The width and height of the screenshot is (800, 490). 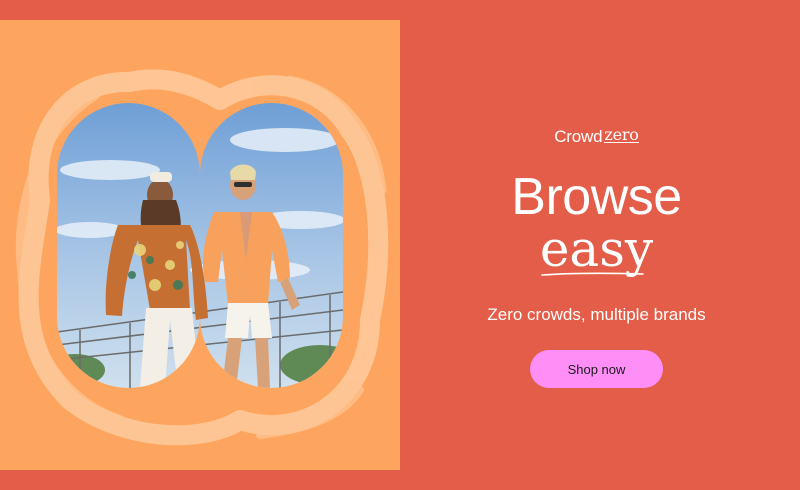 What do you see at coordinates (578, 136) in the screenshot?
I see `brand-logo-part-a: Crowd` at bounding box center [578, 136].